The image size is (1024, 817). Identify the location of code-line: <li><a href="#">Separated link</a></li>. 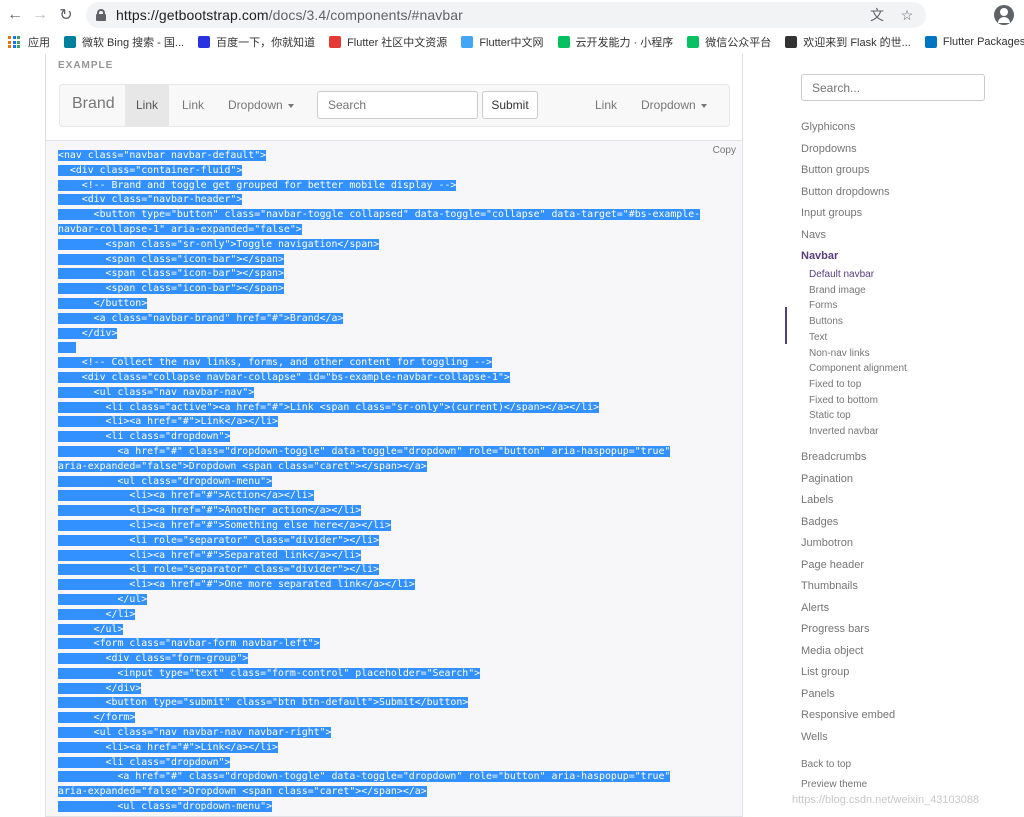
(210, 555).